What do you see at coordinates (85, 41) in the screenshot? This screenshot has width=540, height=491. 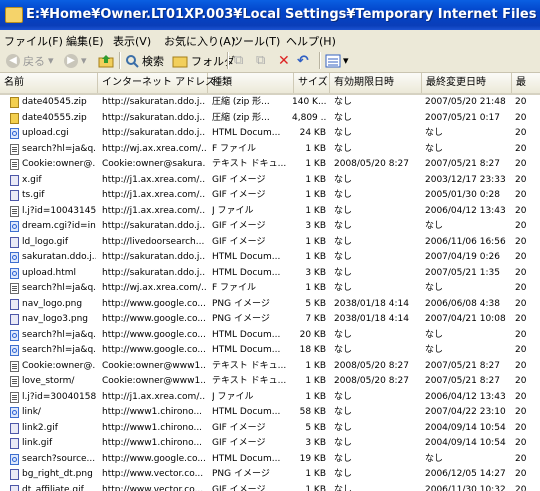 I see `menu-edit: 編集(E)` at bounding box center [85, 41].